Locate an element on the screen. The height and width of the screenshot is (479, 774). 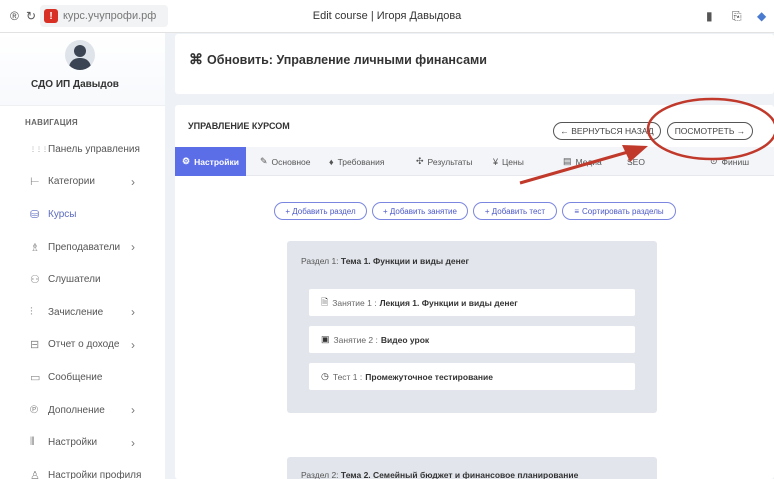
sidebar-item: ⚇ Слушатели is located at coordinates (82, 279).